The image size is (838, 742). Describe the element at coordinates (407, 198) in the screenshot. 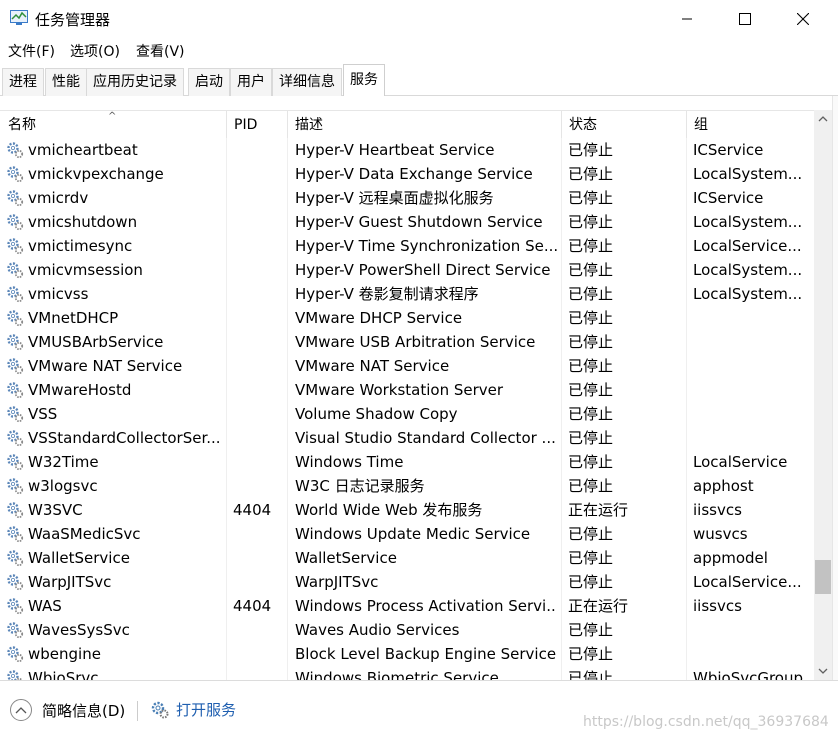

I see `service-row: vmicrdv Hyper-V 远程桌面虚拟化服务 已停止 ICService` at that location.